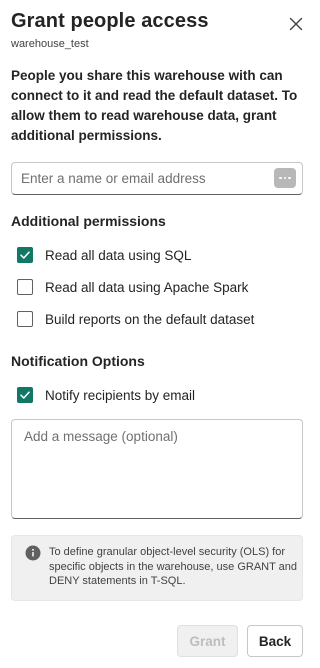 This screenshot has width=320, height=668. I want to click on recipient-input, so click(137, 178).